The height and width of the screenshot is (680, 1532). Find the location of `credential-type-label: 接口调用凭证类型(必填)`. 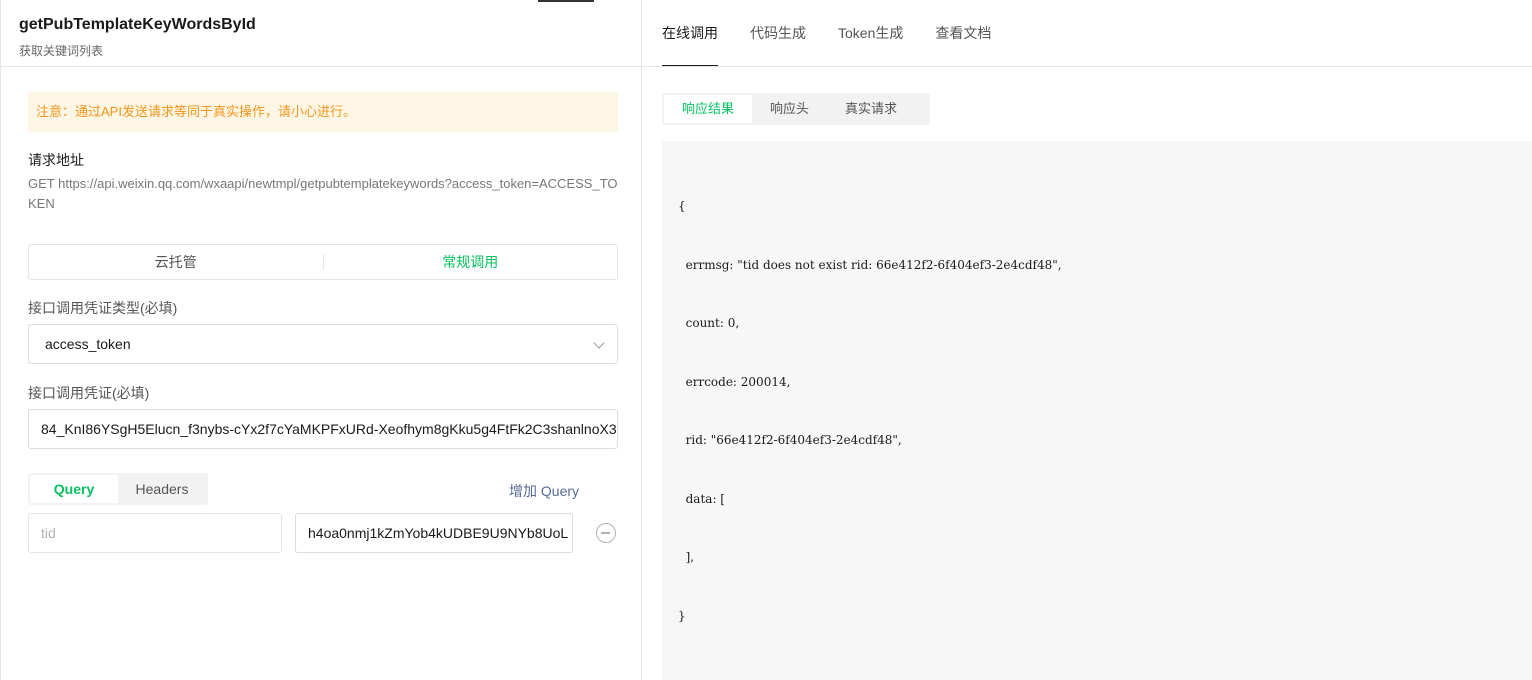

credential-type-label: 接口调用凭证类型(必填) is located at coordinates (103, 308).